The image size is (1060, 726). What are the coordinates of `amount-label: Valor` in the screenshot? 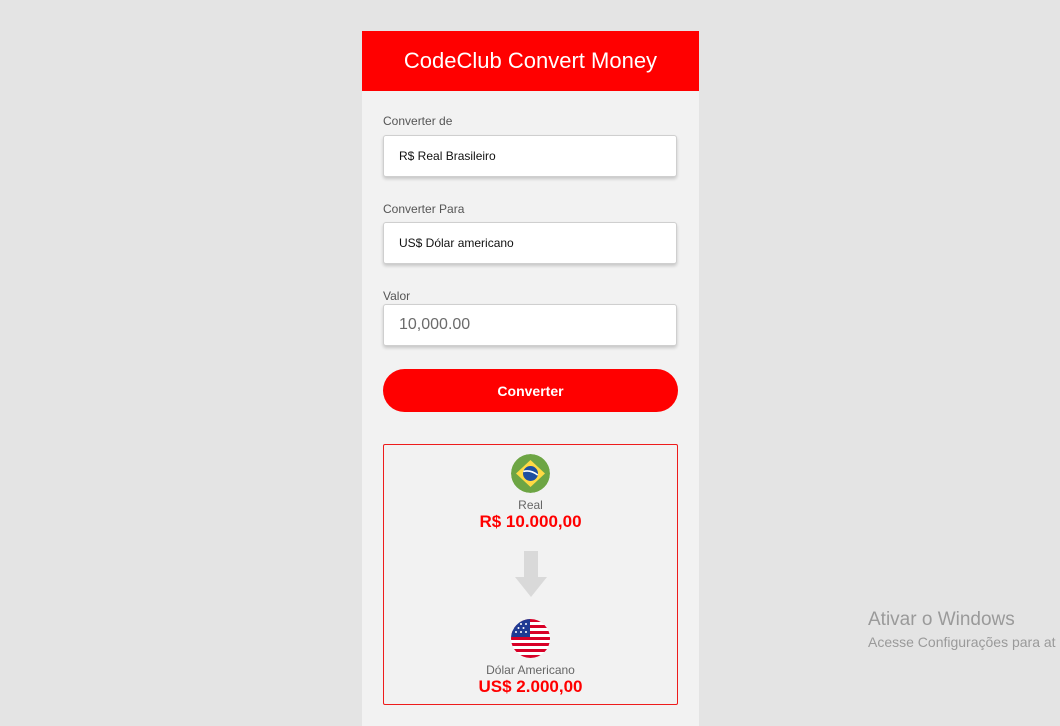 It's located at (397, 296).